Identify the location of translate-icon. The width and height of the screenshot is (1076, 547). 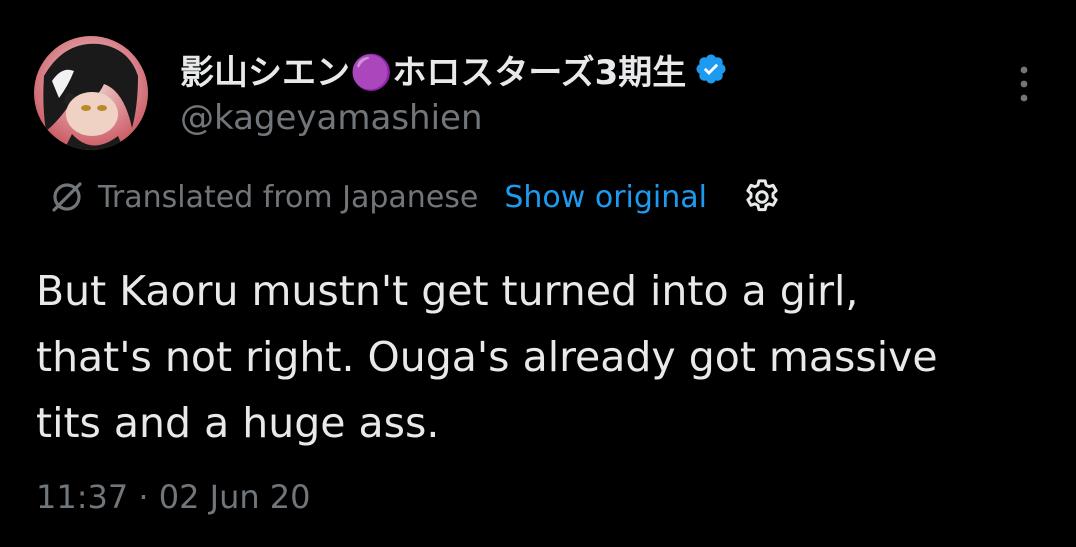
(67, 197).